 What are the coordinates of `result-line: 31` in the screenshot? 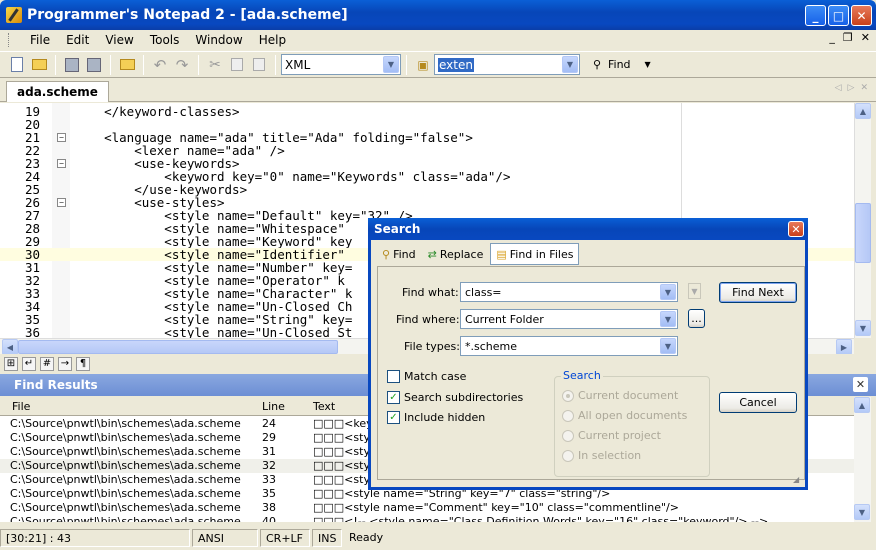 It's located at (269, 451).